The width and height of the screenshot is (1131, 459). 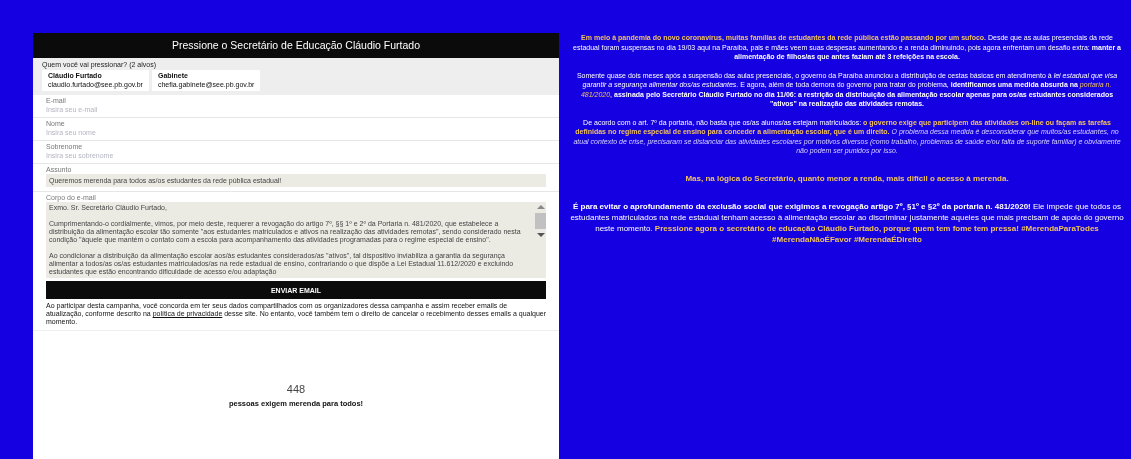 I want to click on signature-count: 448, so click(x=296, y=388).